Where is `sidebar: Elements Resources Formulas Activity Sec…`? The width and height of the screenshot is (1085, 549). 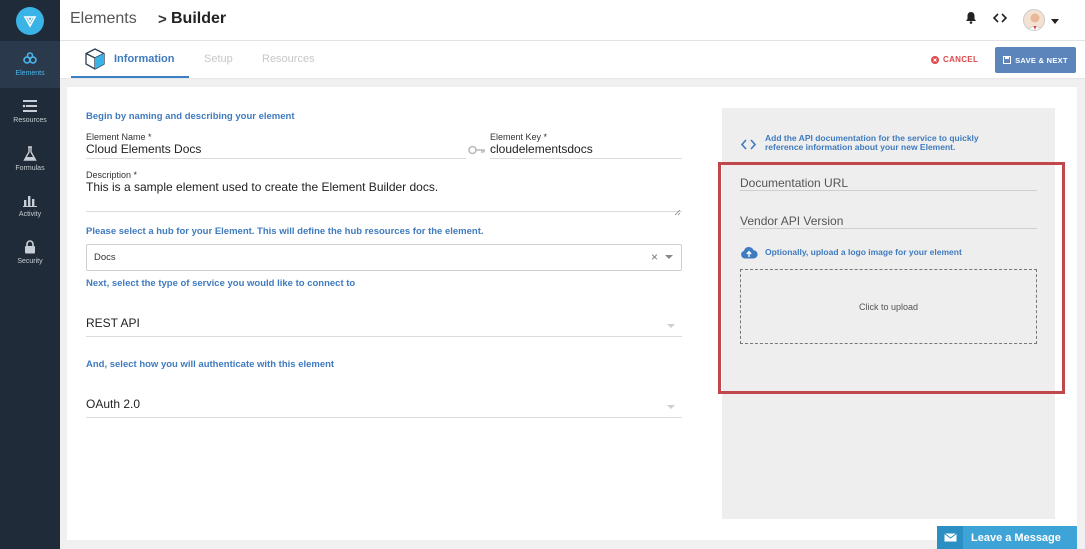 sidebar: Elements Resources Formulas Activity Sec… is located at coordinates (30, 274).